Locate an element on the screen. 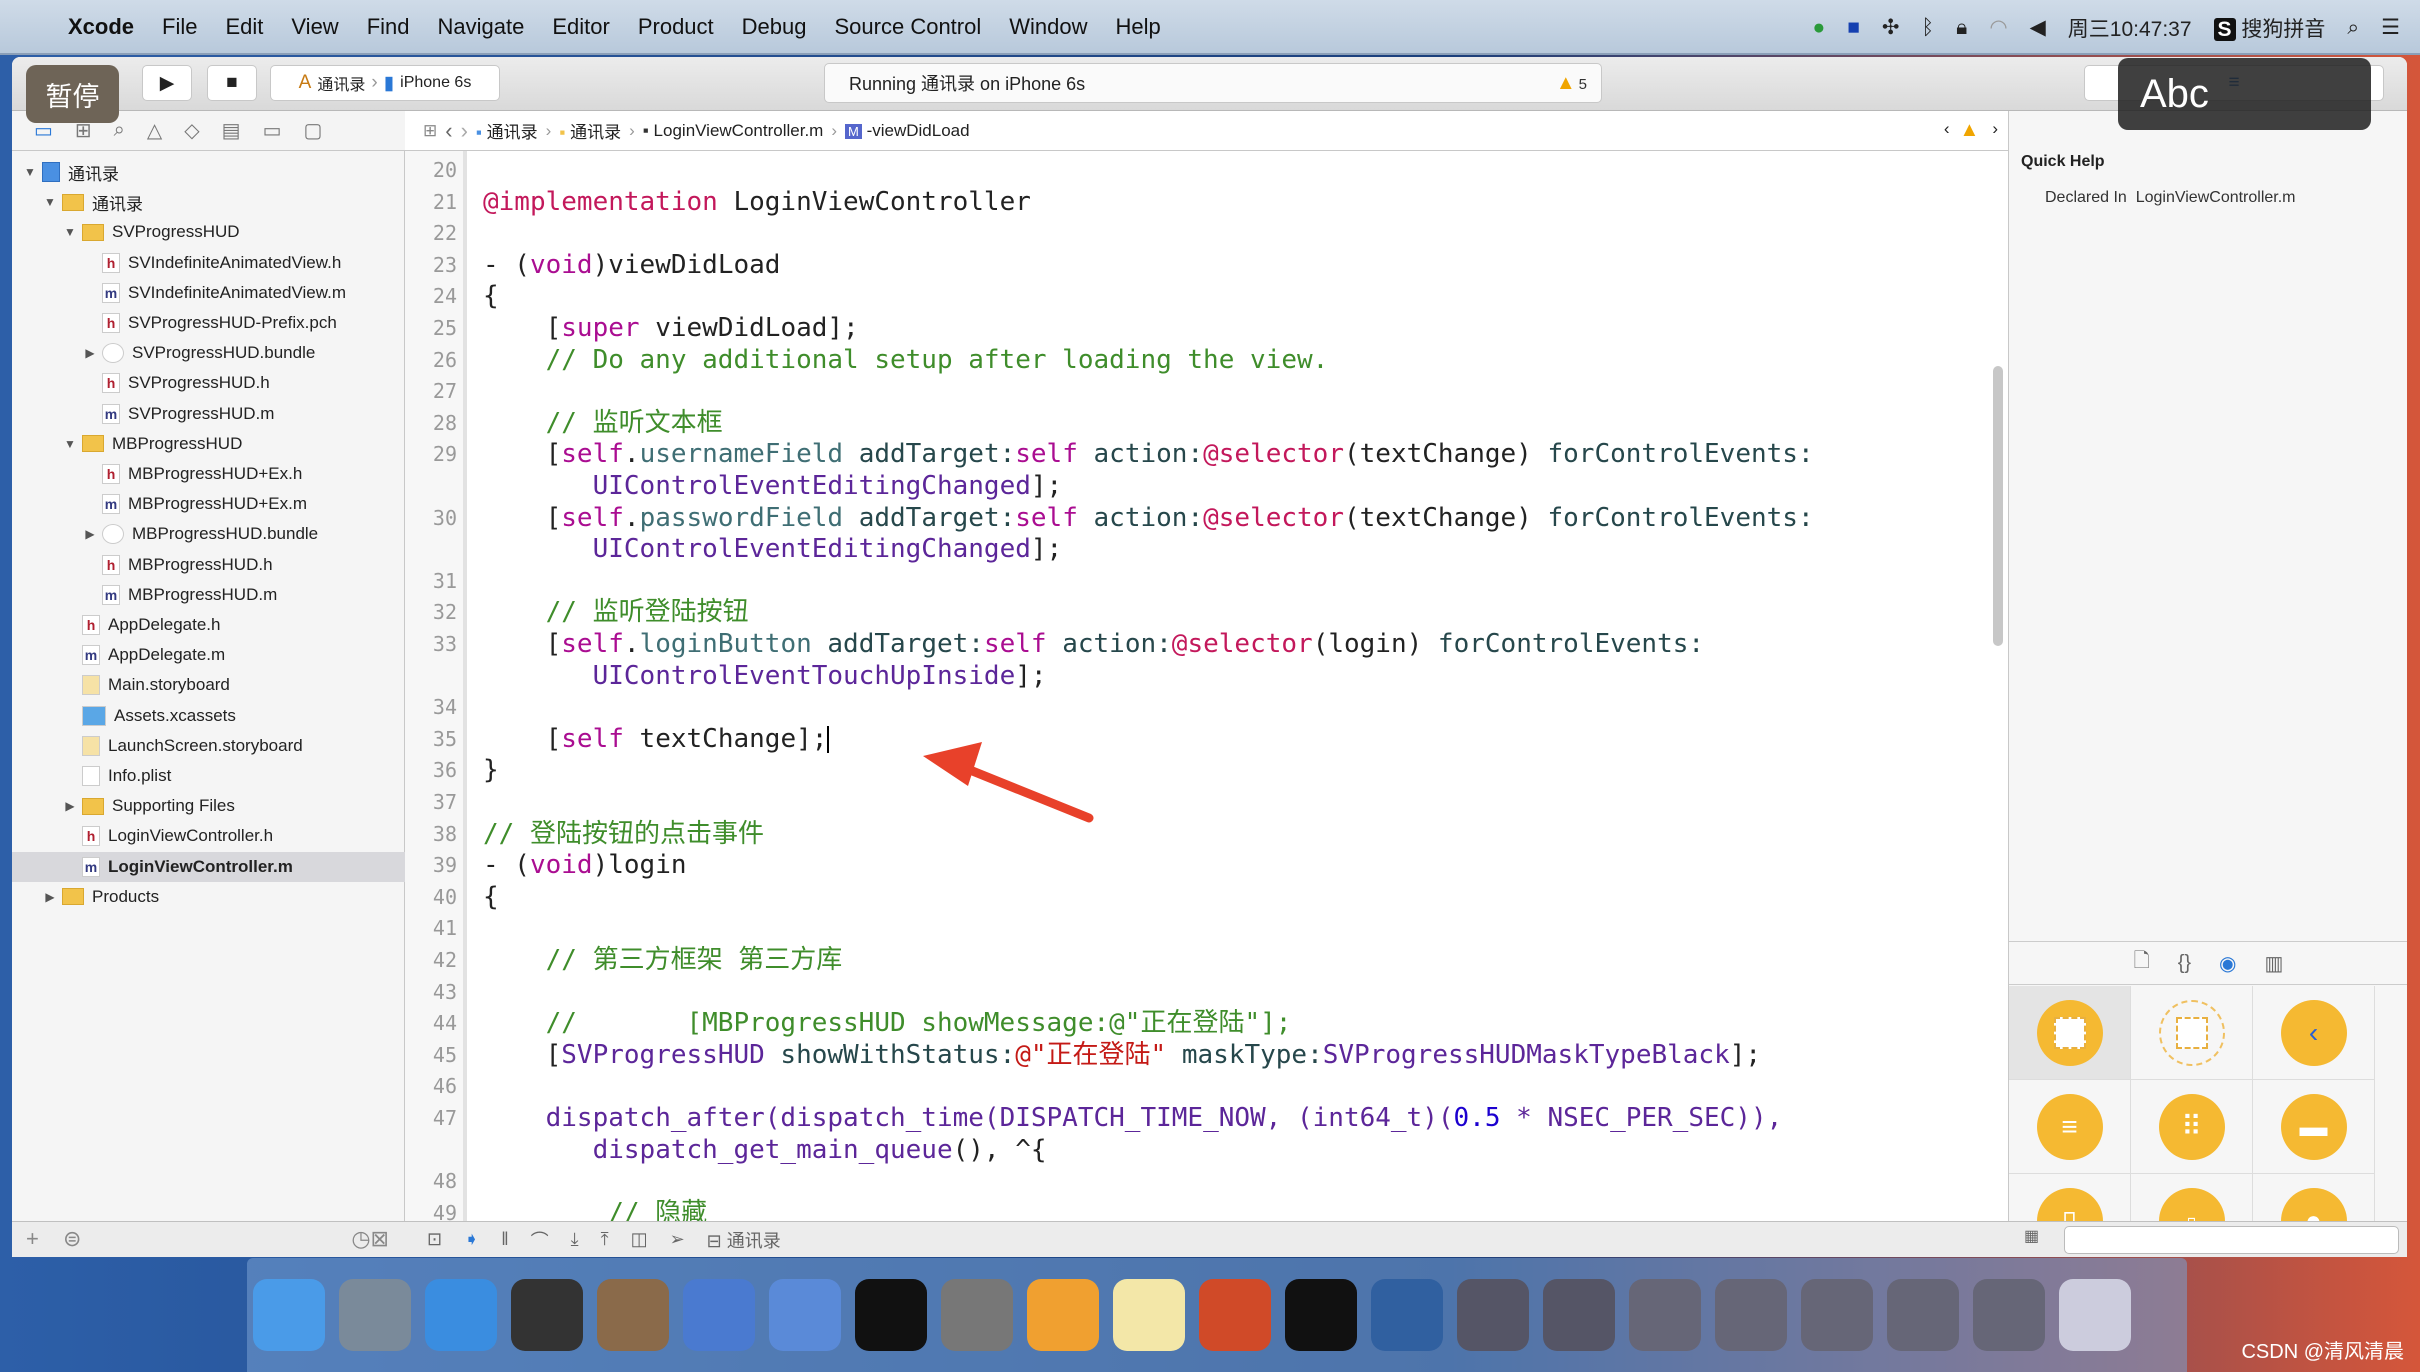 The image size is (2420, 1372). clock: 周三10:47:37 is located at coordinates (2130, 28).